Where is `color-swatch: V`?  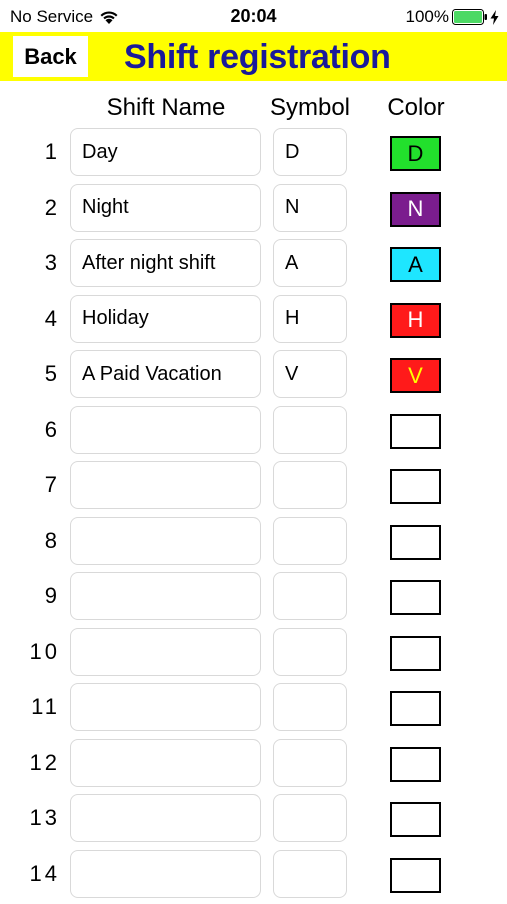 color-swatch: V is located at coordinates (415, 375).